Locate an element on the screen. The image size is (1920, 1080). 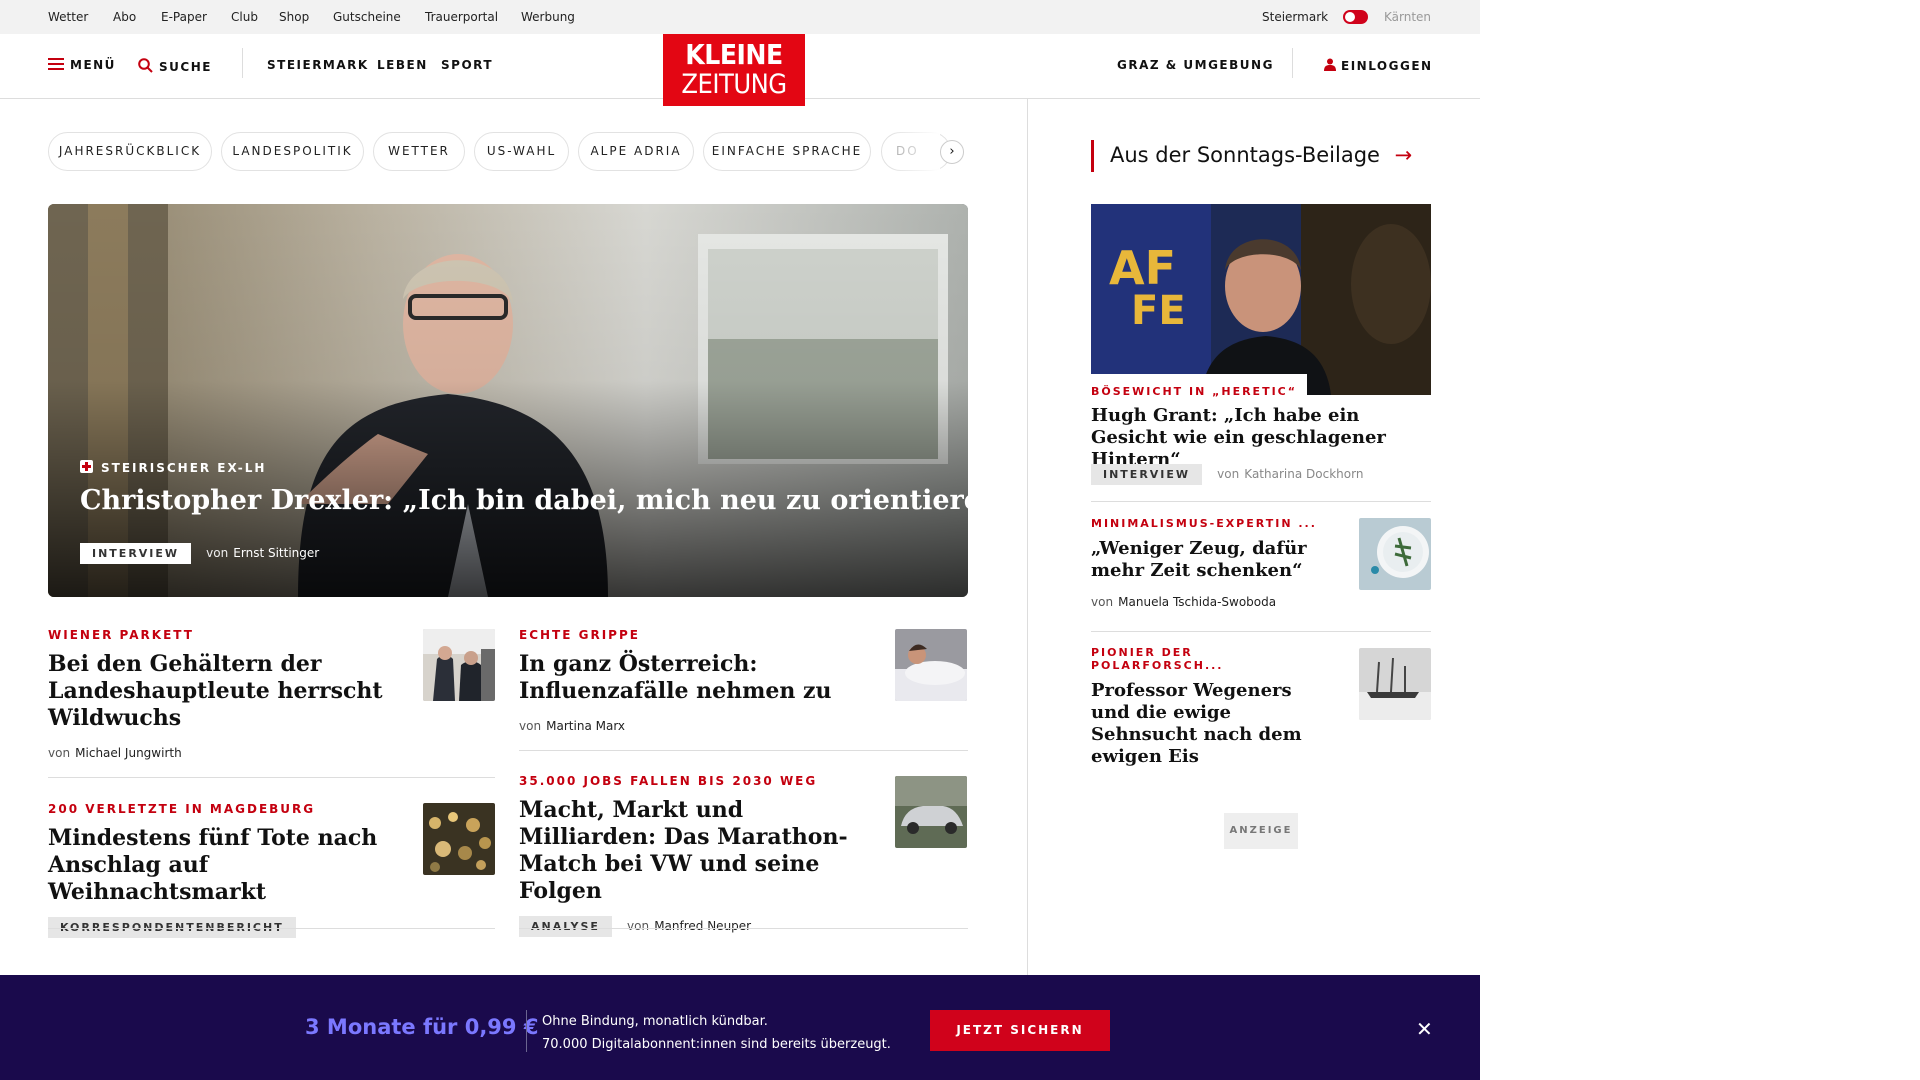
promo-line1: Ohne Bindung, monatlich kündbar. is located at coordinates (655, 1021).